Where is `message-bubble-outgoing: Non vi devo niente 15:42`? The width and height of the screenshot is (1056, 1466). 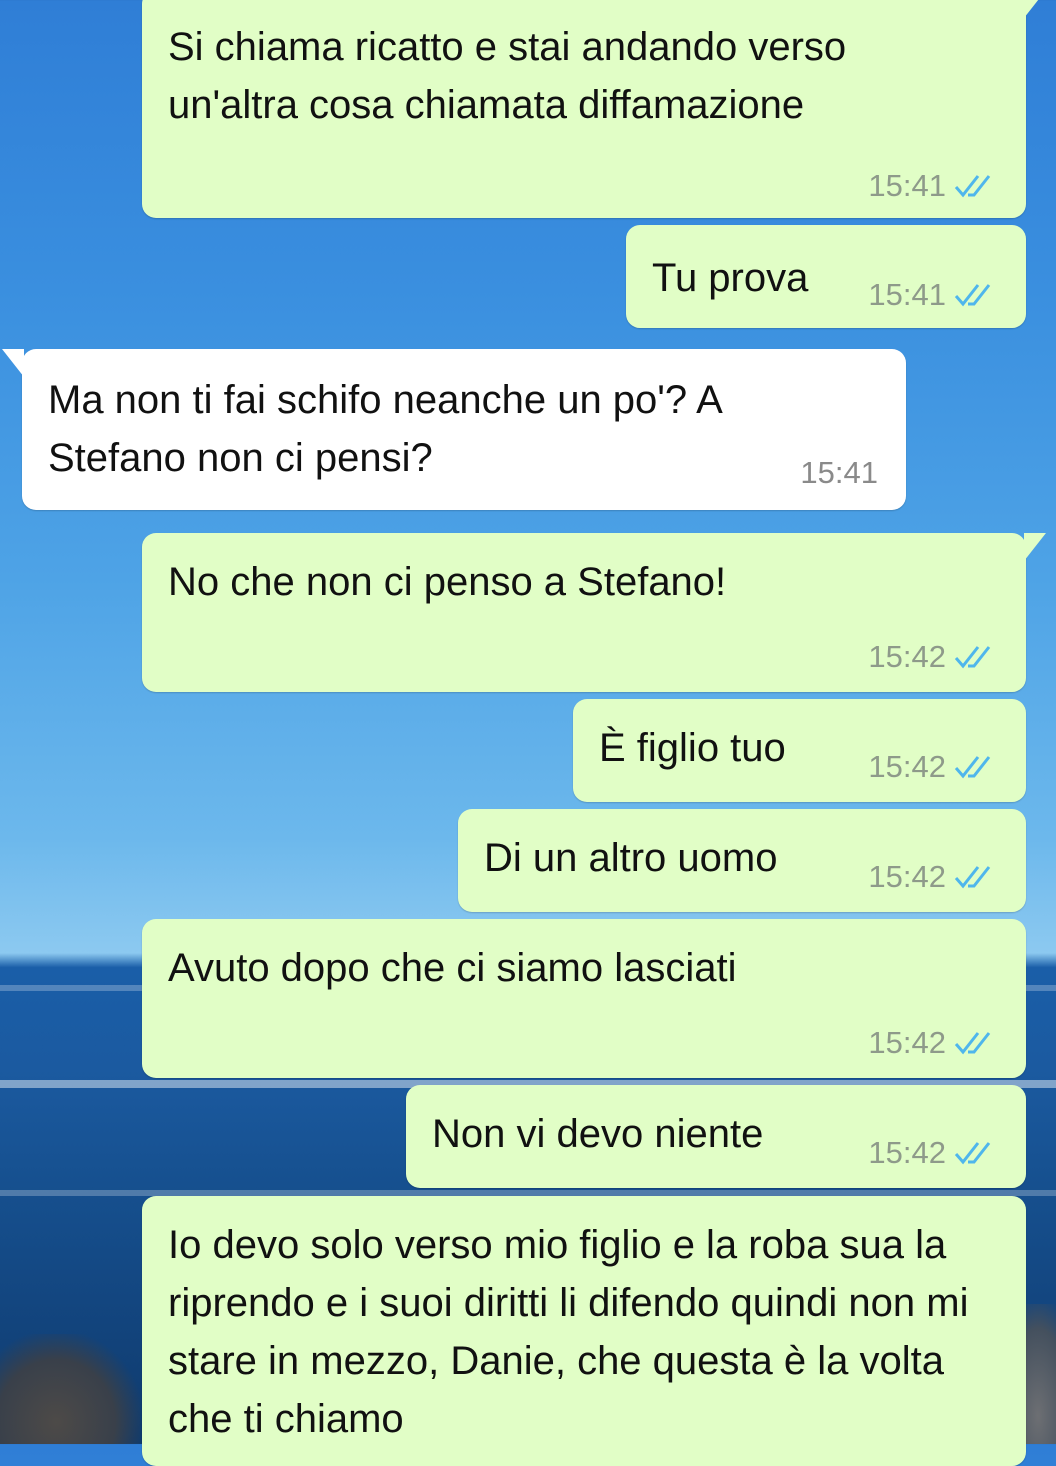 message-bubble-outgoing: Non vi devo niente 15:42 is located at coordinates (716, 1136).